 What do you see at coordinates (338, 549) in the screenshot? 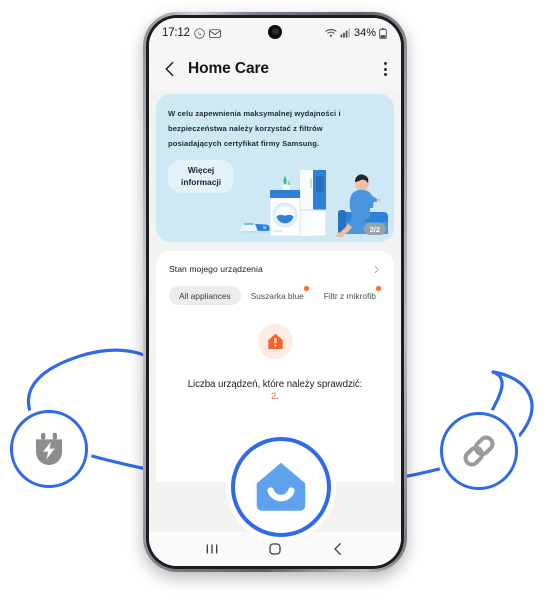
I see `back-icon` at bounding box center [338, 549].